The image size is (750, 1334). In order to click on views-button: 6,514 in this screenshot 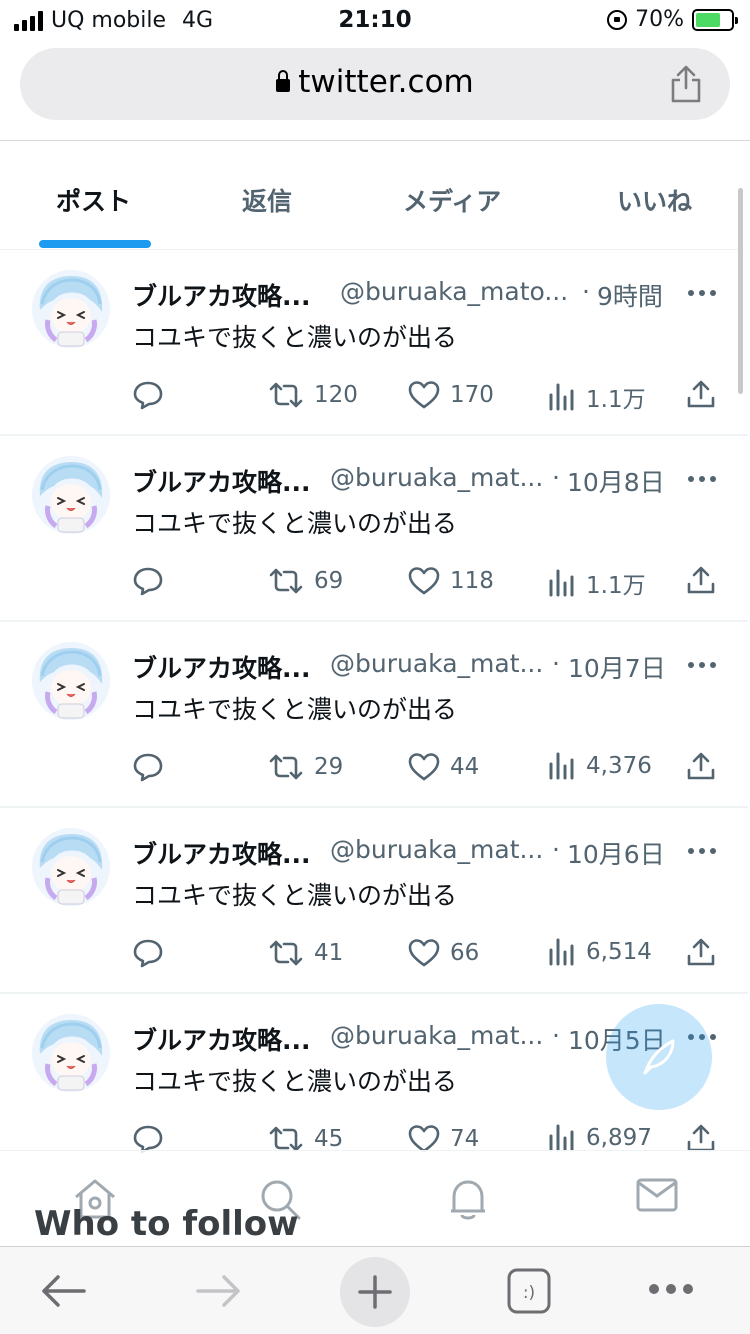, I will do `click(600, 952)`.